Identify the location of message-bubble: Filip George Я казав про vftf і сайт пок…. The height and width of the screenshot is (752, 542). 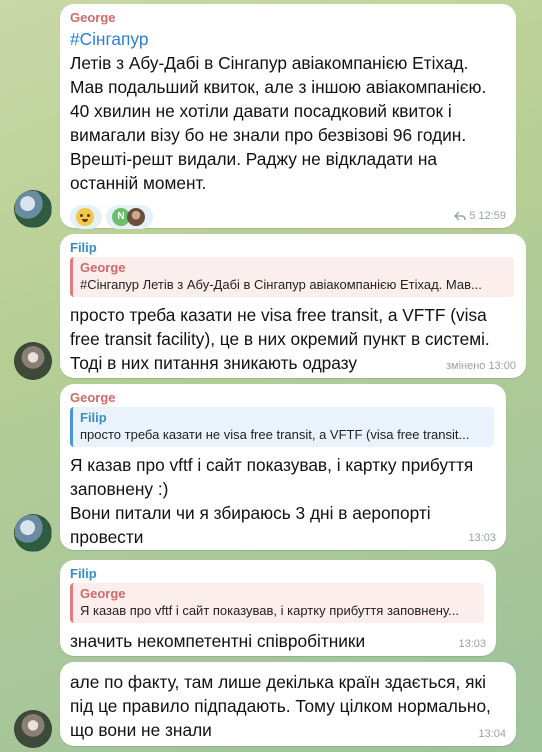
(278, 608).